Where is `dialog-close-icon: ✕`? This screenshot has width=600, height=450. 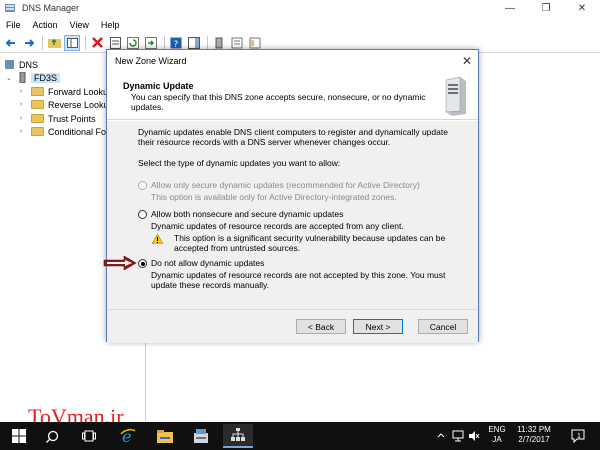
dialog-close-icon: ✕ is located at coordinates (467, 61).